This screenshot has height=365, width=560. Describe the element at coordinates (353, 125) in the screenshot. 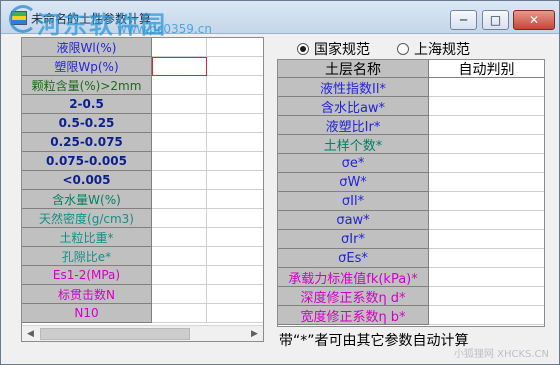

I see `result-row-label: 液塑比Ir*` at that location.